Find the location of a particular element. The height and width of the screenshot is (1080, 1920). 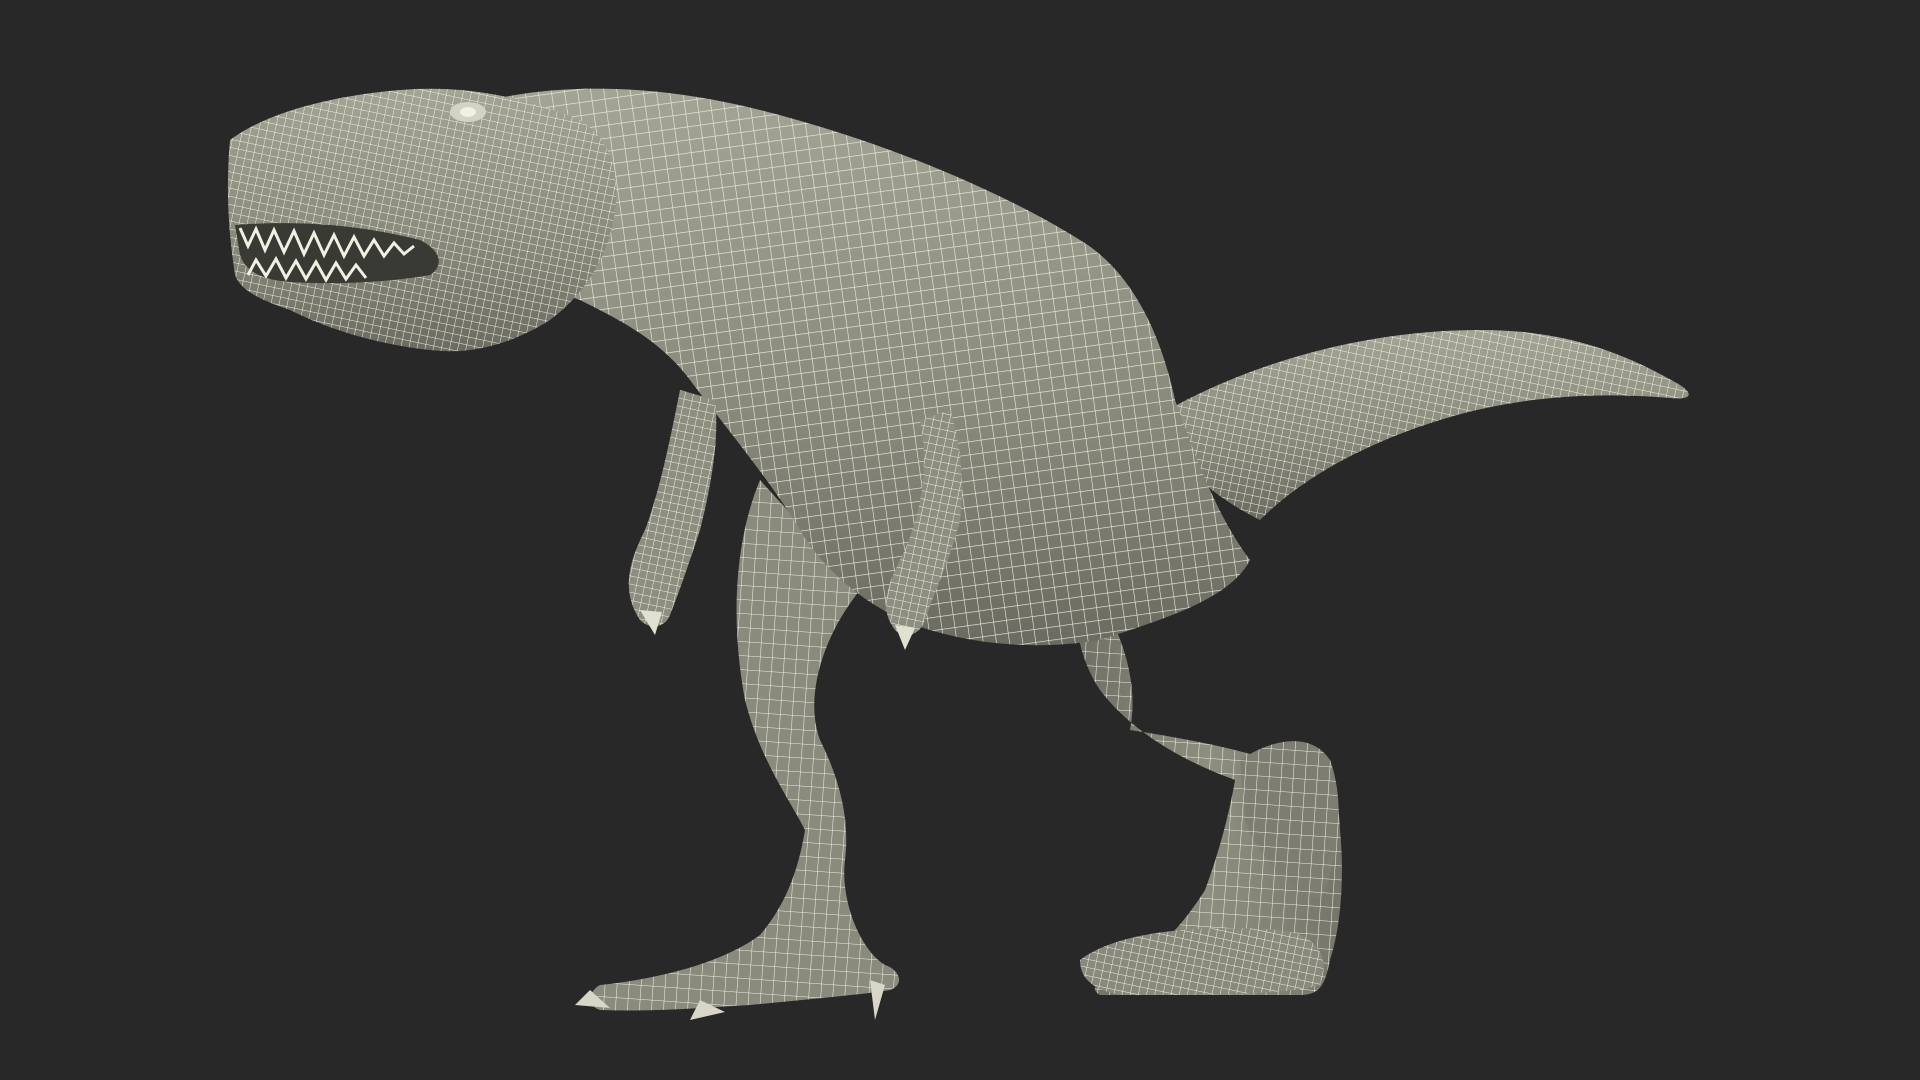

head is located at coordinates (422, 220).